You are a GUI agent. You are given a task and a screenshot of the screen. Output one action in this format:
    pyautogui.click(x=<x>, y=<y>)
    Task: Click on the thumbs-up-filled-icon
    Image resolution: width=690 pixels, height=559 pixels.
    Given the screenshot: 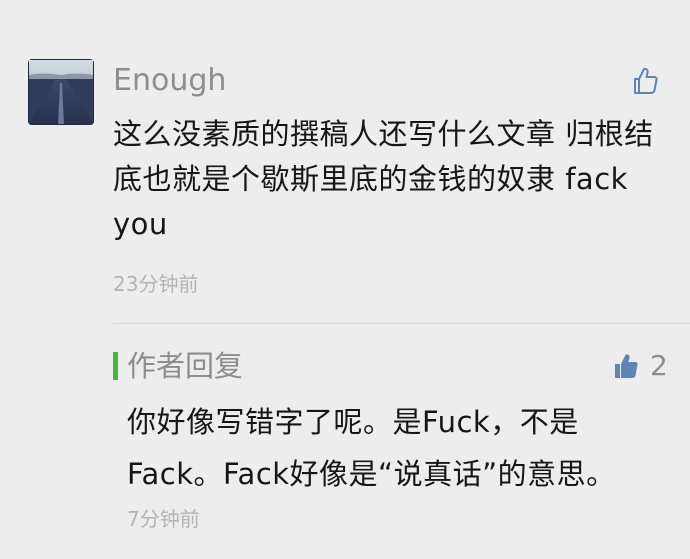 What is the action you would take?
    pyautogui.click(x=626, y=366)
    